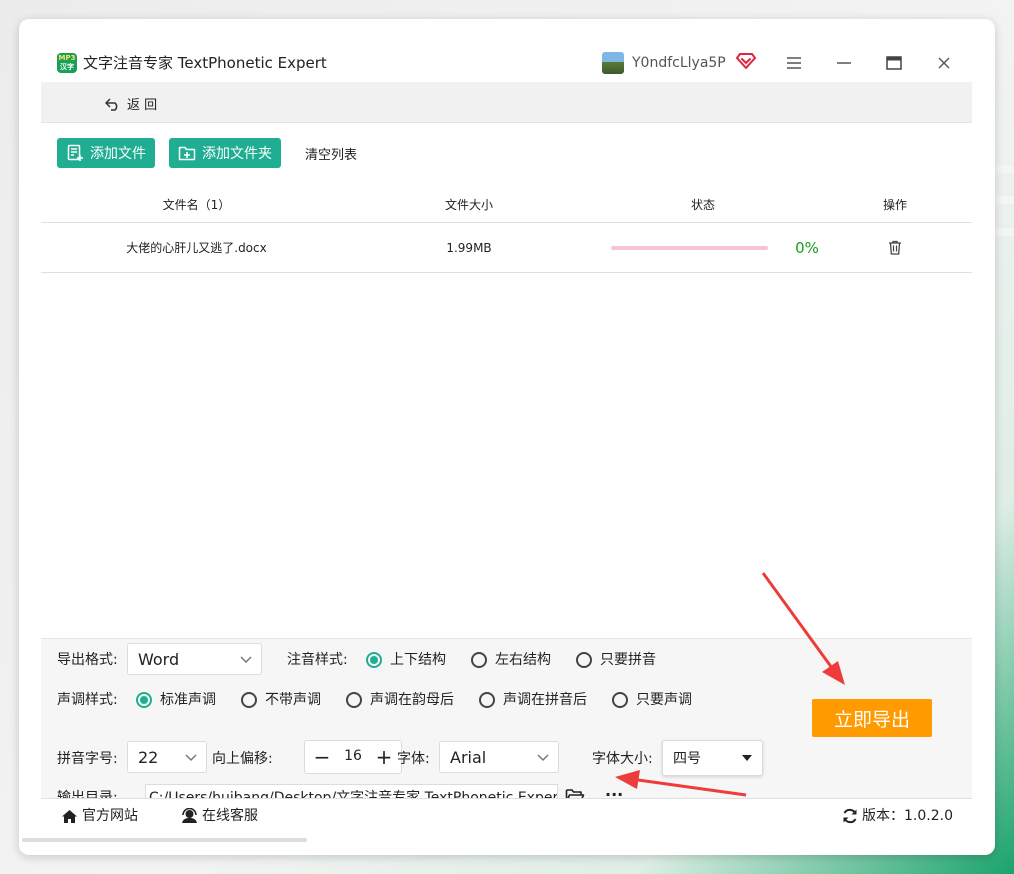 Image resolution: width=1014 pixels, height=874 pixels. Describe the element at coordinates (730, 684) in the screenshot. I see `annotation-arrows` at that location.